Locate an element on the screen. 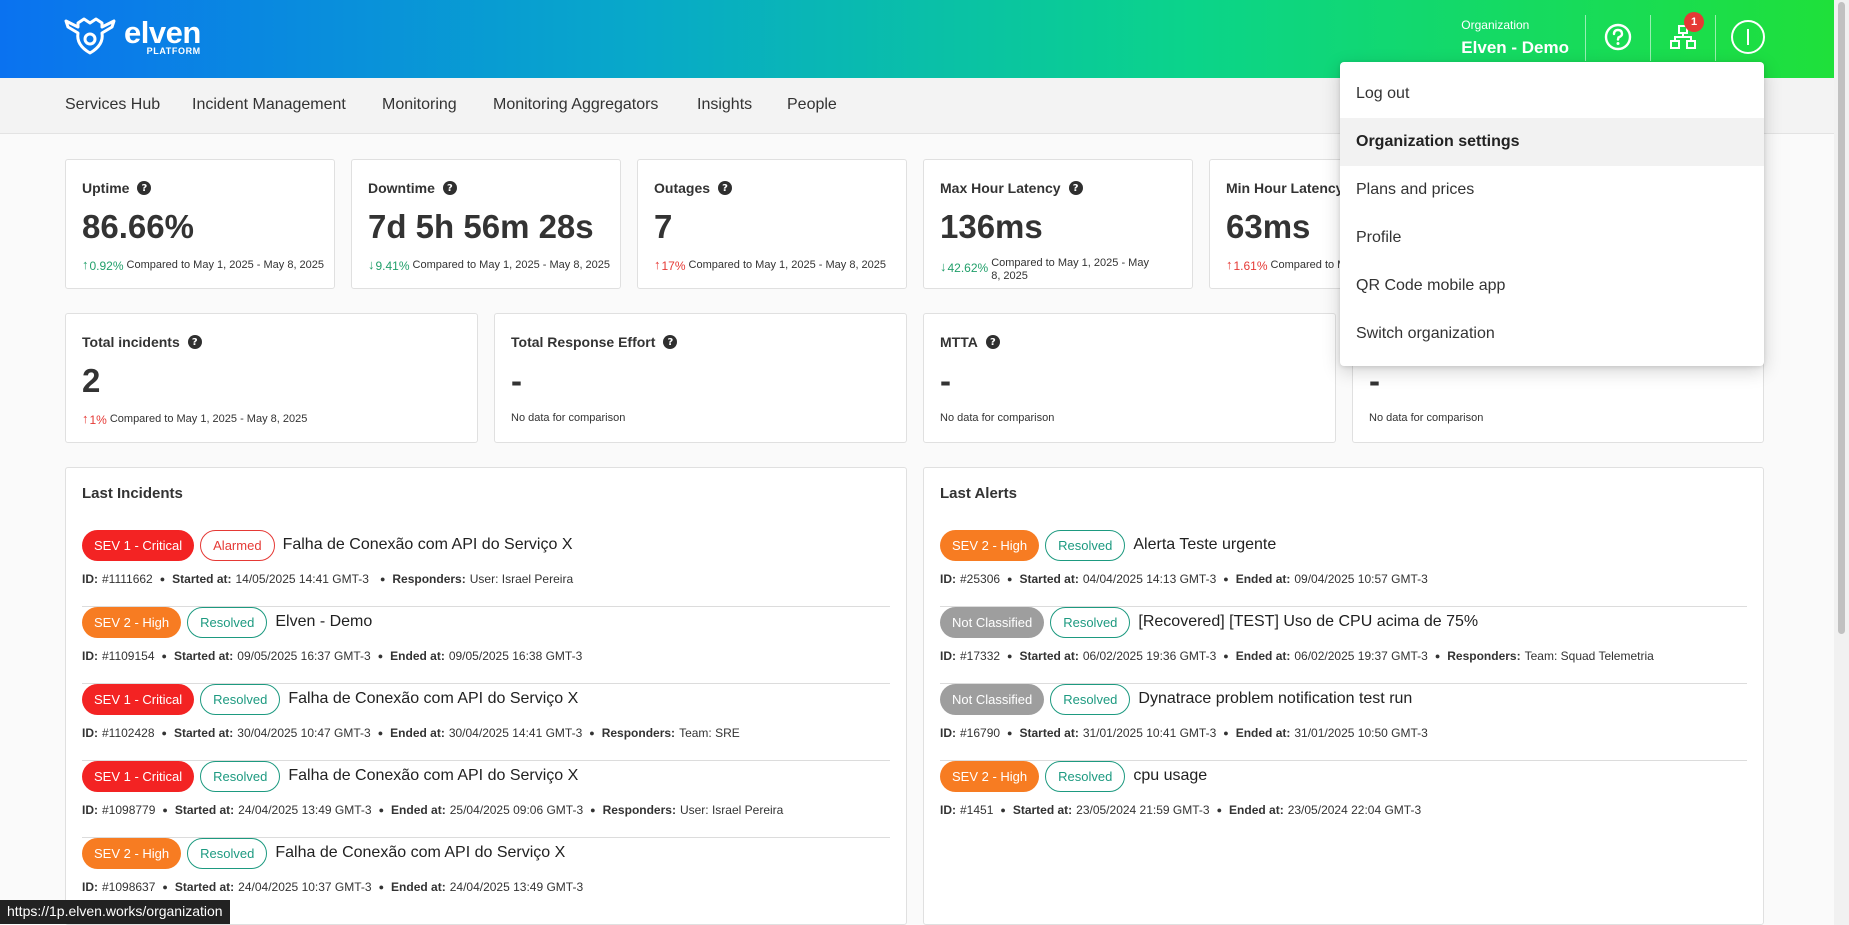 The height and width of the screenshot is (925, 1849). organization-selector: Organization Elven - Demo is located at coordinates (1515, 38).